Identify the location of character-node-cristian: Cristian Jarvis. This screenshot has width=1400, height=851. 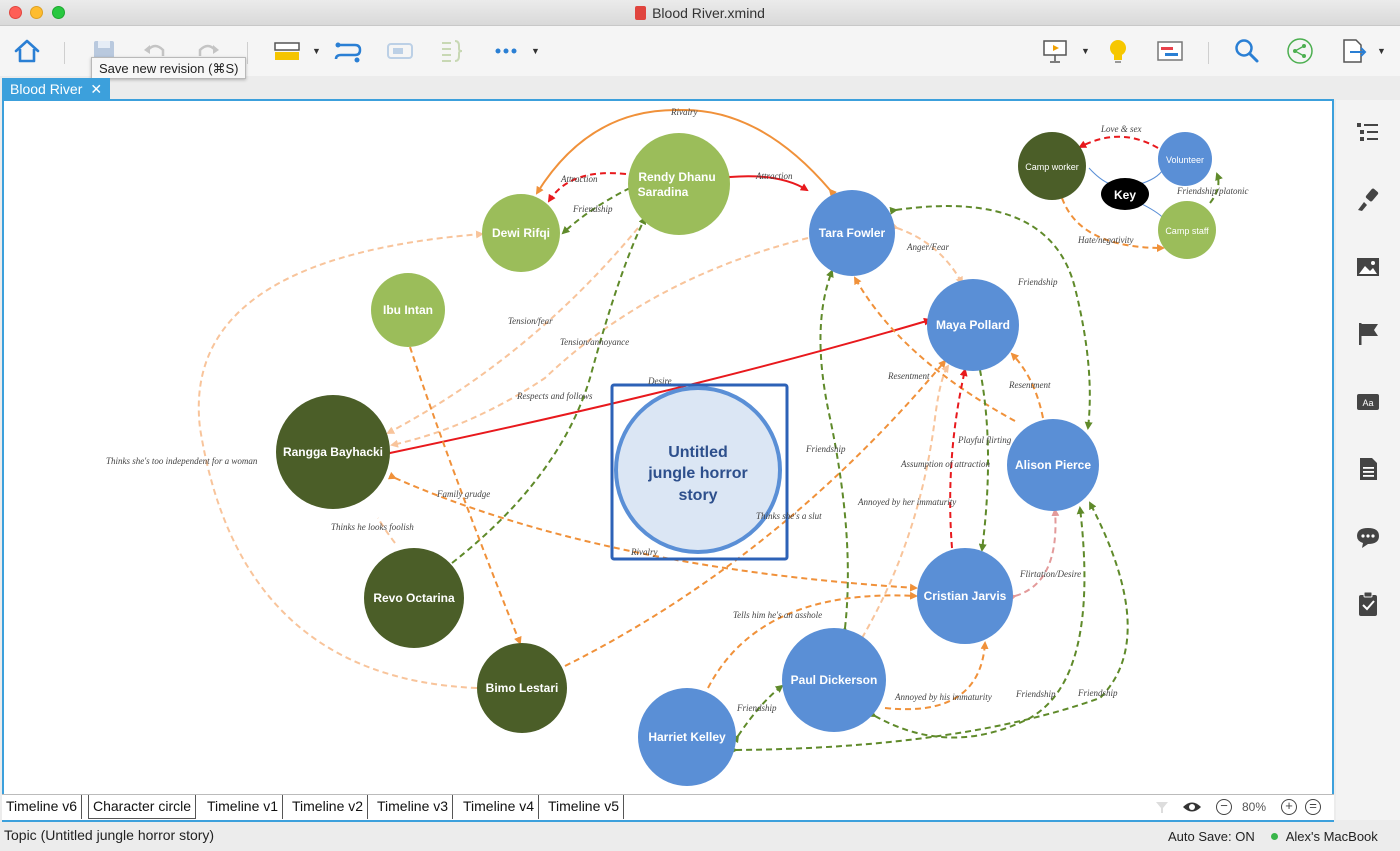
(965, 596).